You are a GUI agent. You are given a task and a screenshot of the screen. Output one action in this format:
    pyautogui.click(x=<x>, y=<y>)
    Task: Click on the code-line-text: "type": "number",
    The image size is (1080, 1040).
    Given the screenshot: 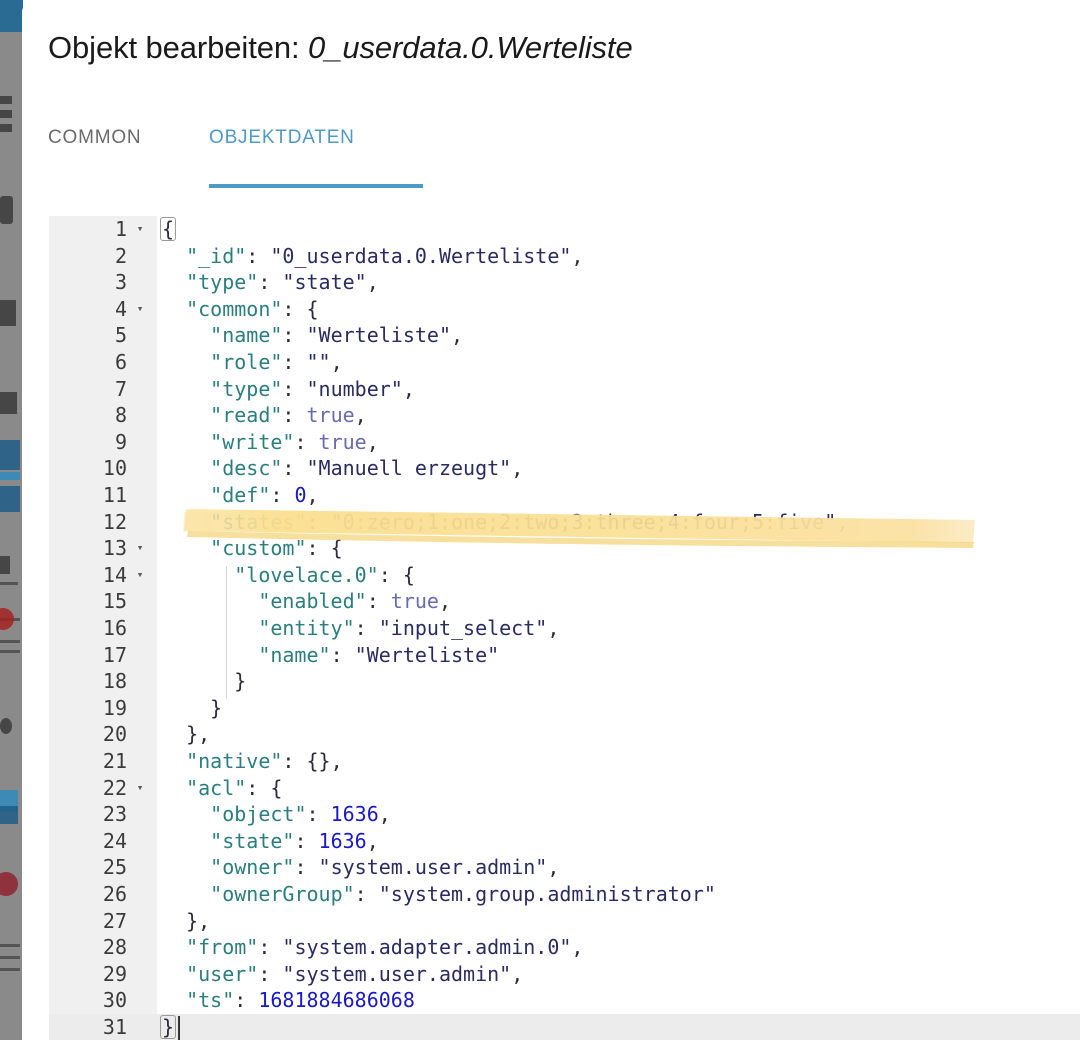 What is the action you would take?
    pyautogui.click(x=312, y=388)
    